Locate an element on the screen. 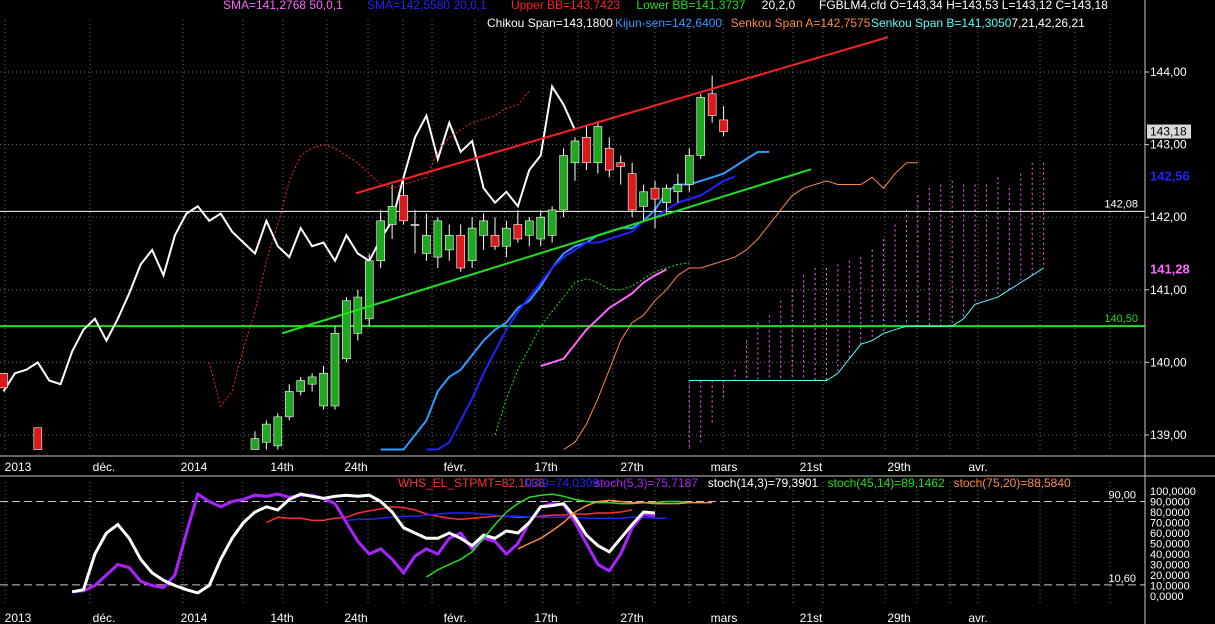 The width and height of the screenshot is (1215, 624). ichimoku-legend-entry: 7,21,42,26,21 is located at coordinates (1048, 23).